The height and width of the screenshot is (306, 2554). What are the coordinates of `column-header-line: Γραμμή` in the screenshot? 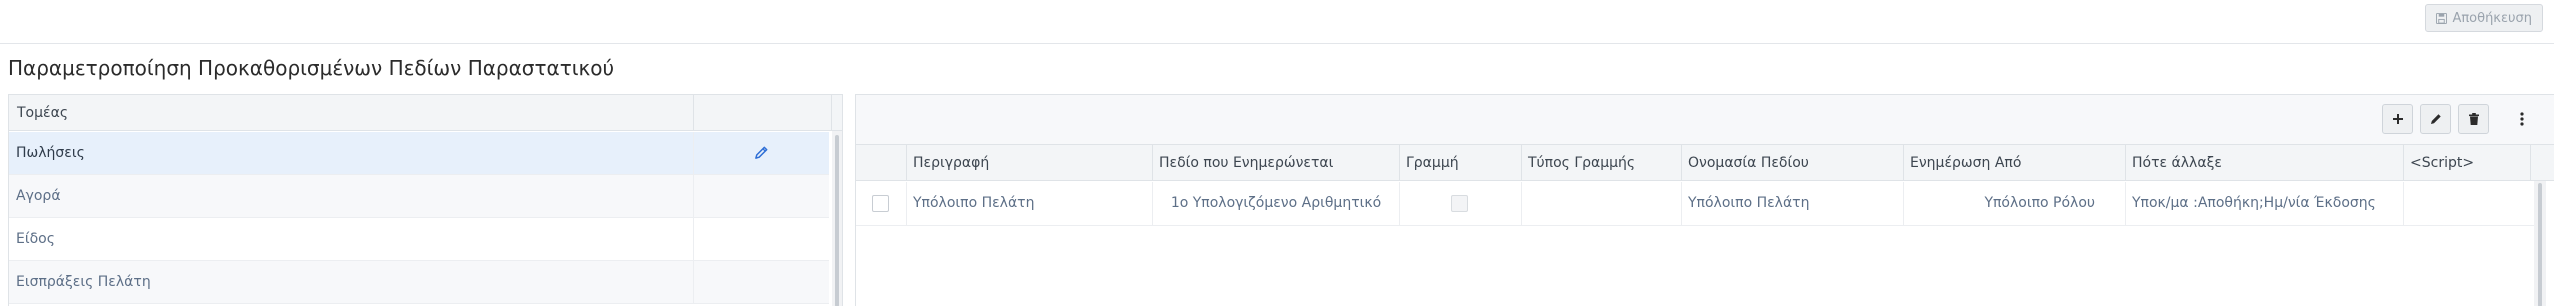 It's located at (1460, 163).